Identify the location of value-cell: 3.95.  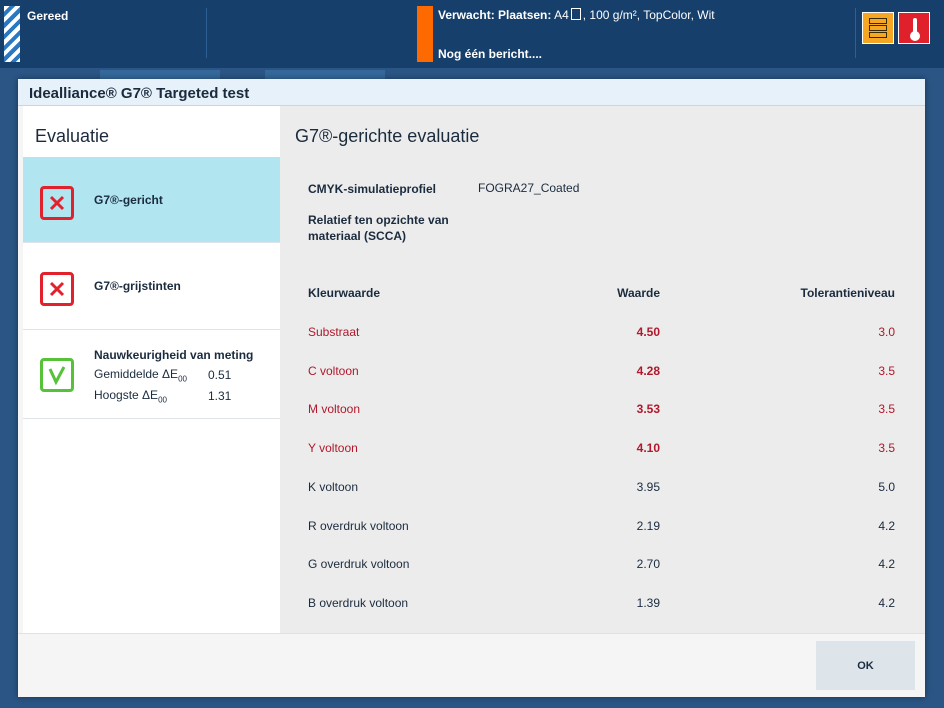
(648, 486).